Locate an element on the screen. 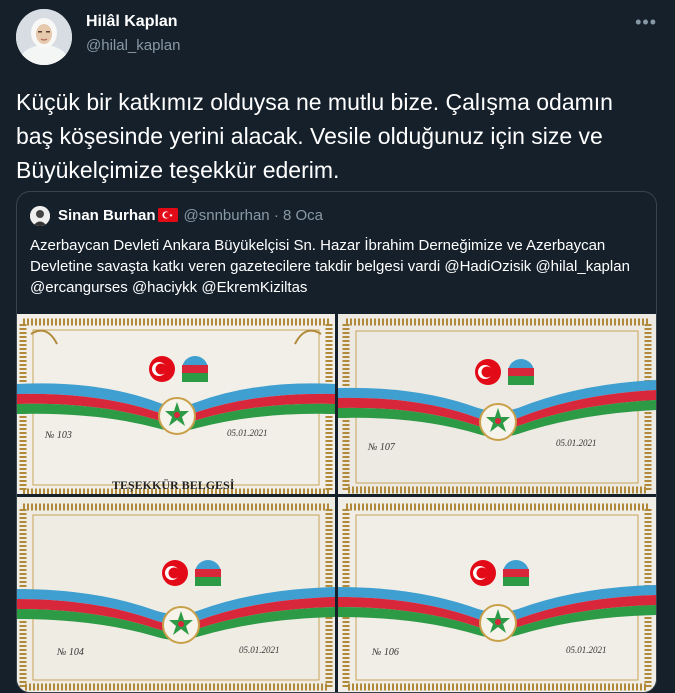  certificate-photo-4: № 106 05.01.2021 is located at coordinates (497, 594).